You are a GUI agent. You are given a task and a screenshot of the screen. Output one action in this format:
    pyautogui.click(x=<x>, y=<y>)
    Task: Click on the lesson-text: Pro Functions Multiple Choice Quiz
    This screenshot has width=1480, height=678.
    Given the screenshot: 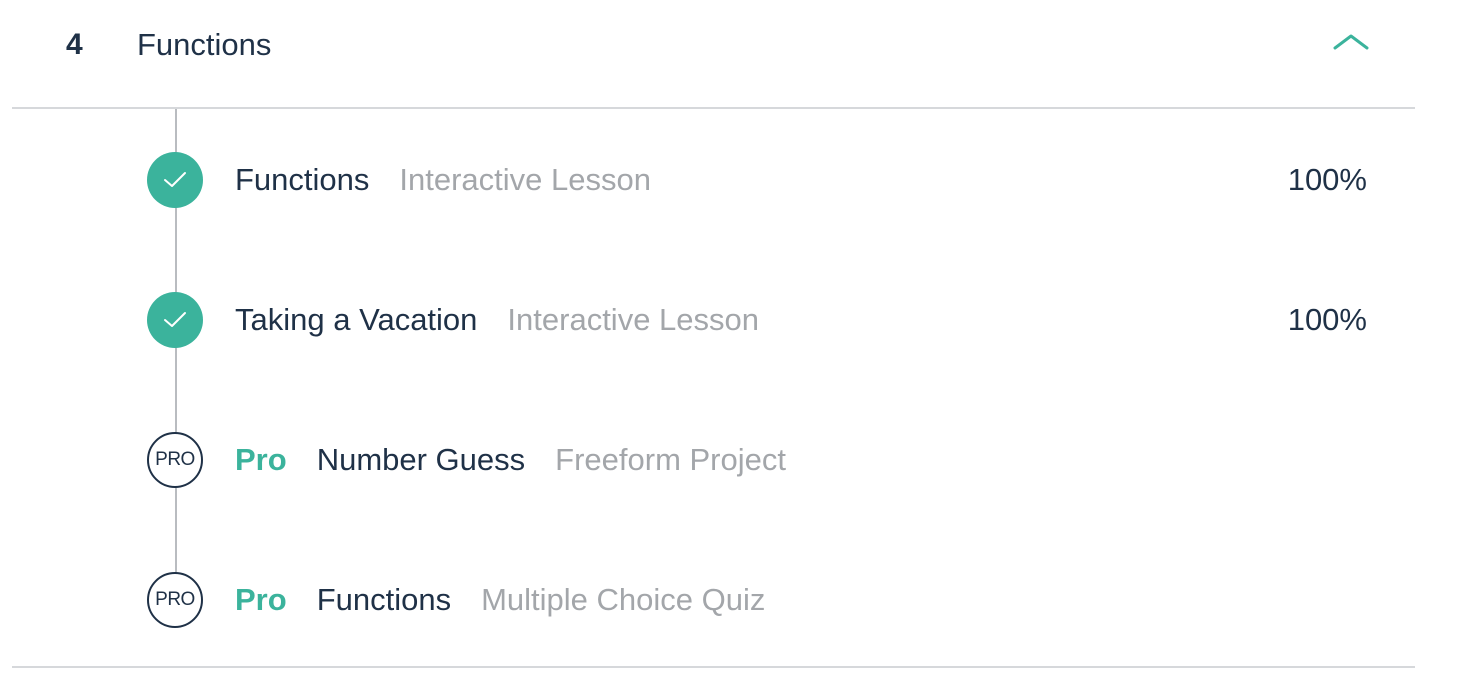 What is the action you would take?
    pyautogui.click(x=500, y=600)
    